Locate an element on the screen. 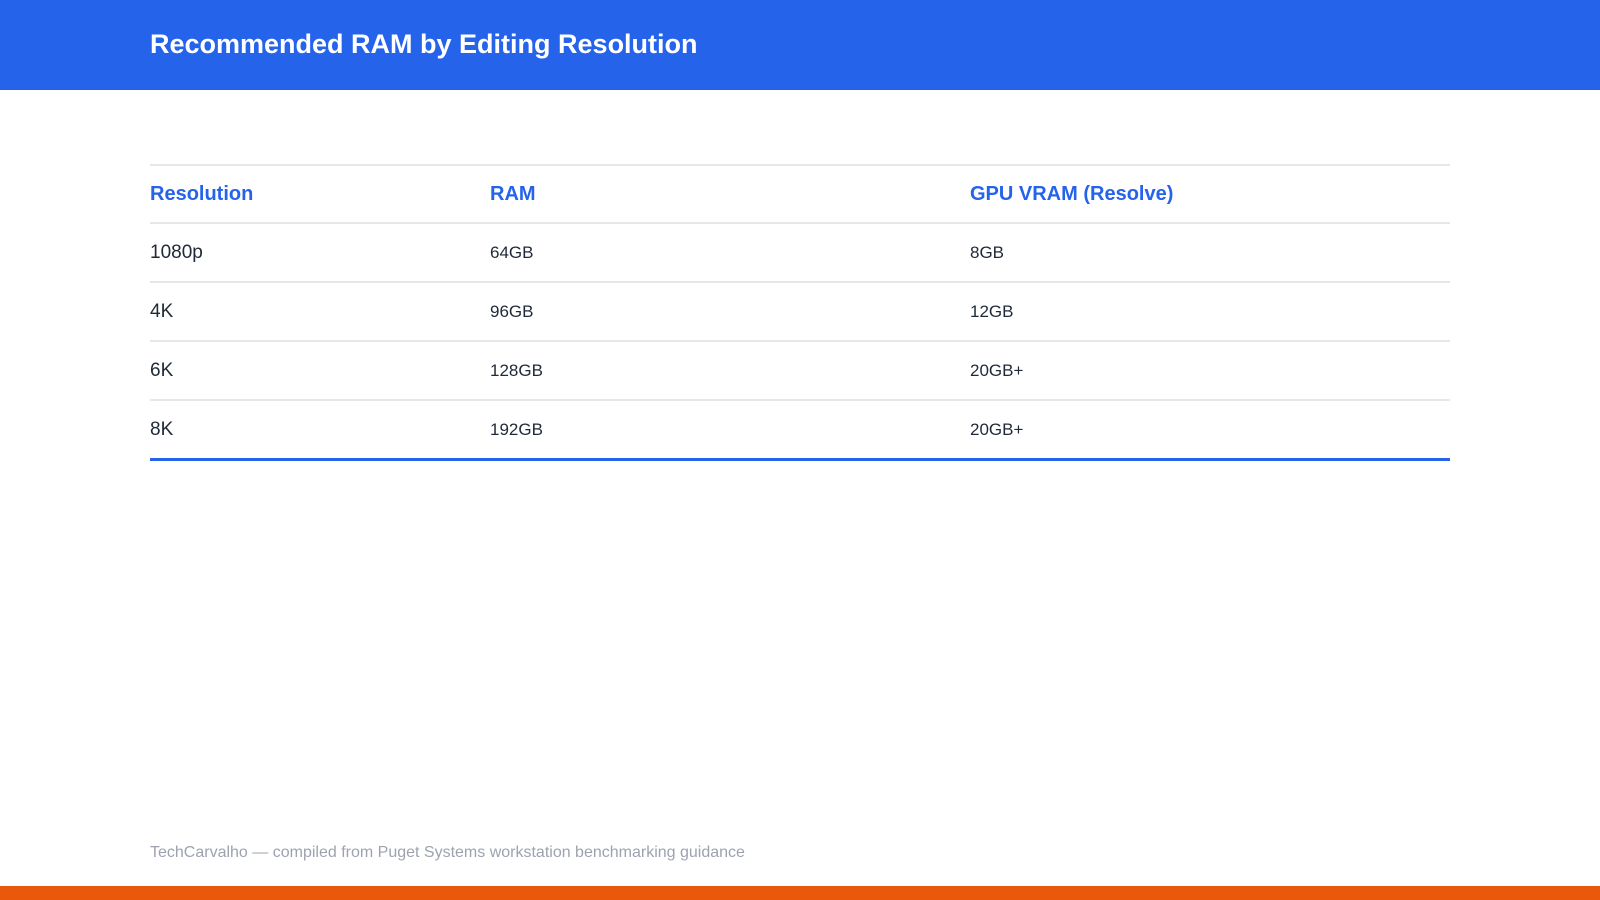 The height and width of the screenshot is (900, 1600). table-header-row: Resolution RAM GPU VRAM (Resolve) is located at coordinates (800, 194).